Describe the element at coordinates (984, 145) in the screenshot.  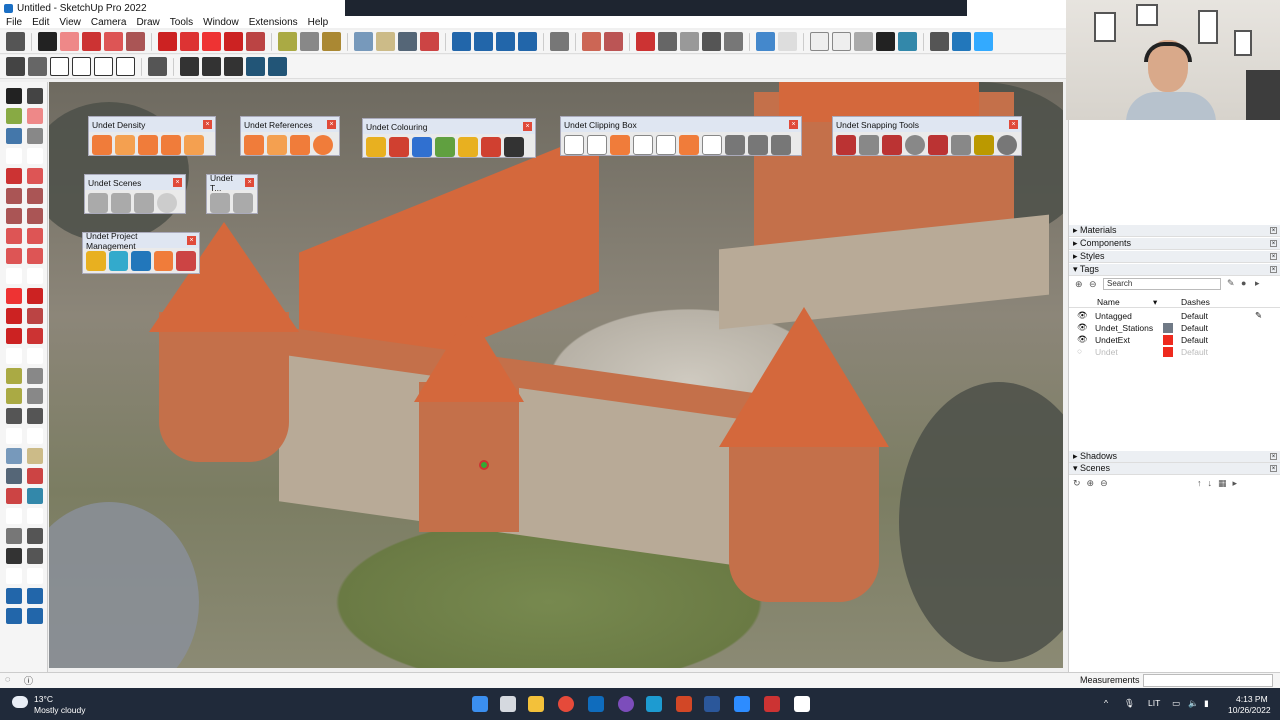
I see `snap-measure-icon` at that location.